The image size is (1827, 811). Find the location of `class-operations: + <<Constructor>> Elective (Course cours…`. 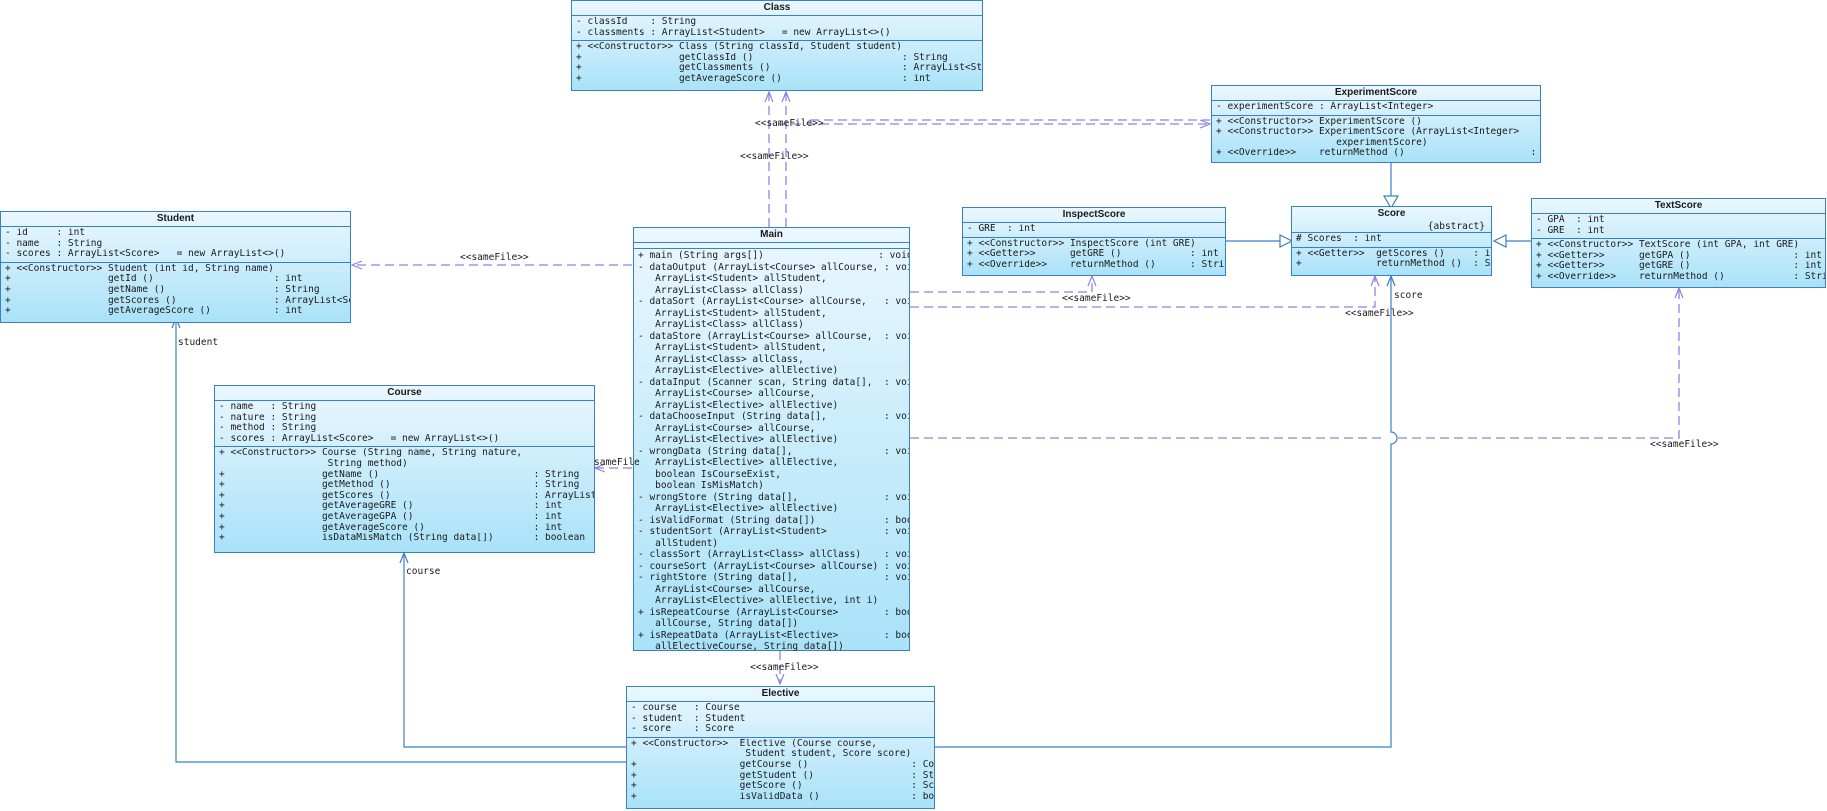

class-operations: + <<Constructor>> Elective (Course cours… is located at coordinates (780, 771).